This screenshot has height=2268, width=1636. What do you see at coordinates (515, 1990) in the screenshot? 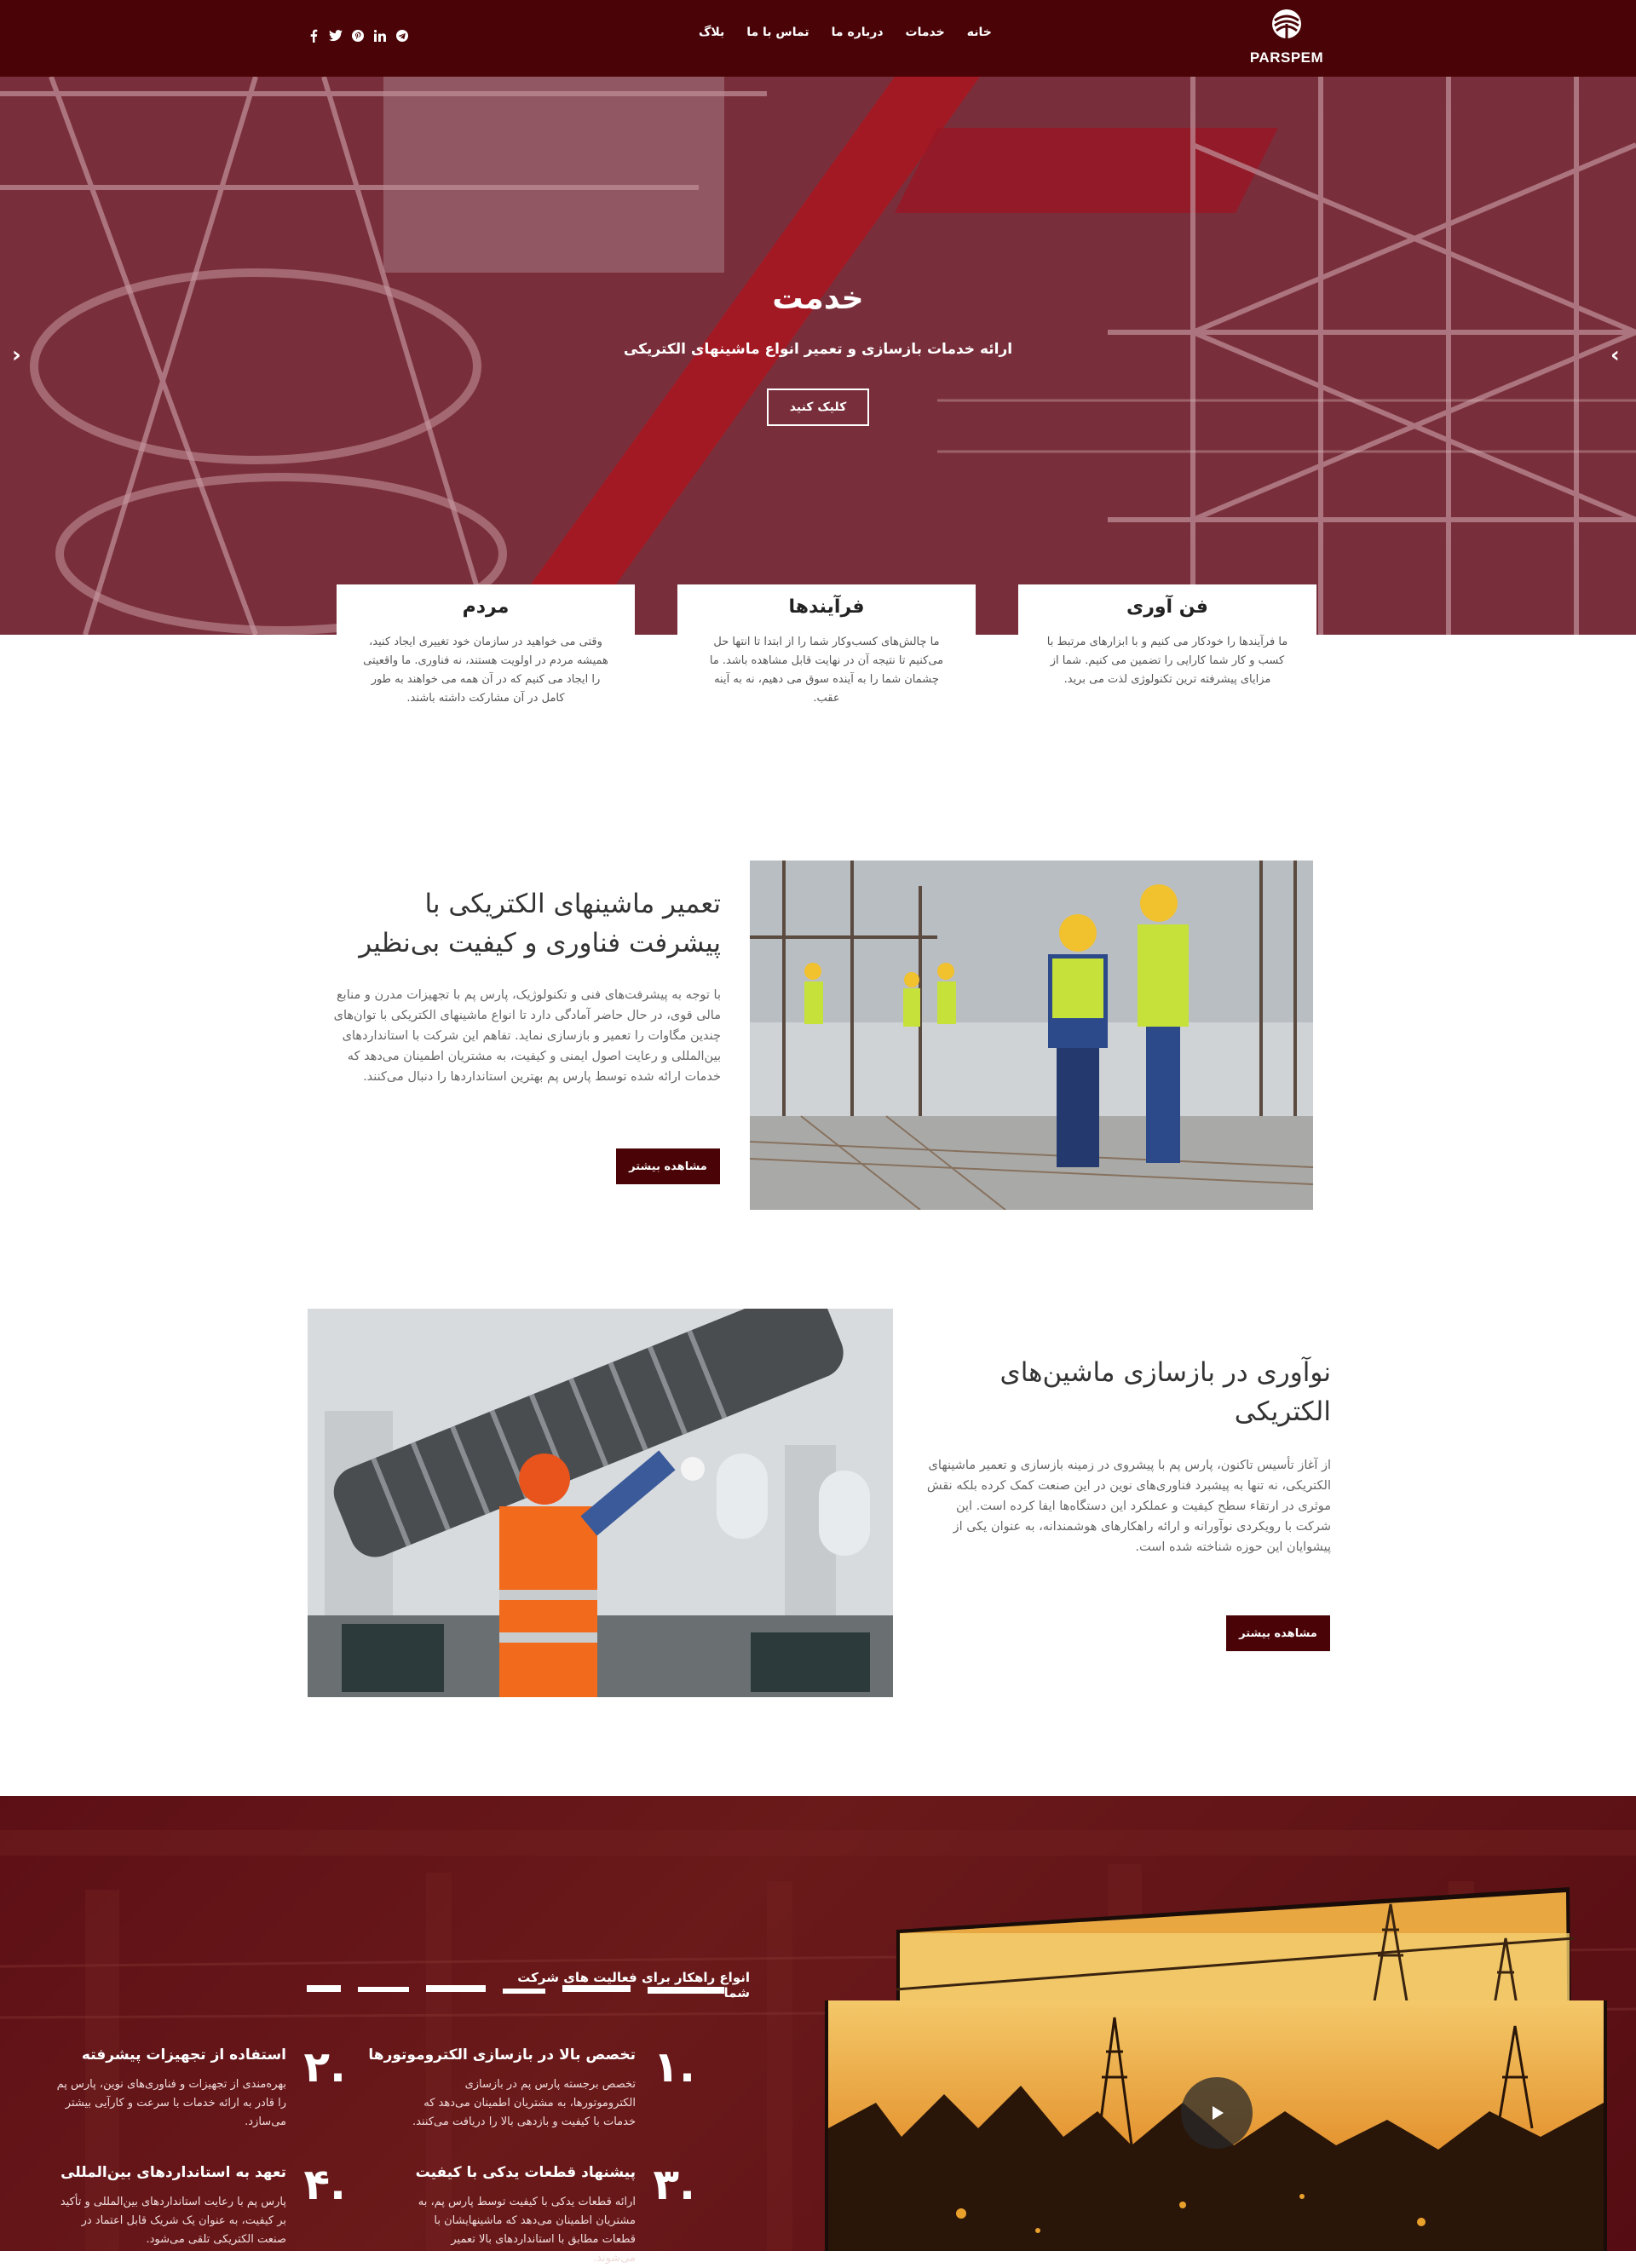
I see `band-ghost-heading` at bounding box center [515, 1990].